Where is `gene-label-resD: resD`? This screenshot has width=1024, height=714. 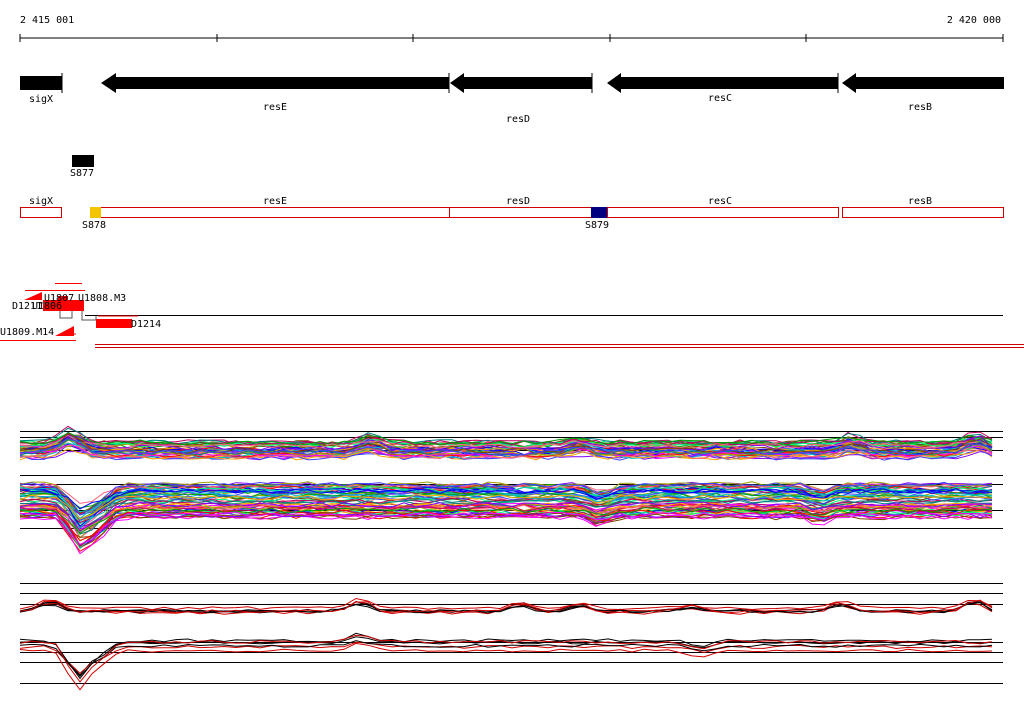 gene-label-resD: resD is located at coordinates (518, 119).